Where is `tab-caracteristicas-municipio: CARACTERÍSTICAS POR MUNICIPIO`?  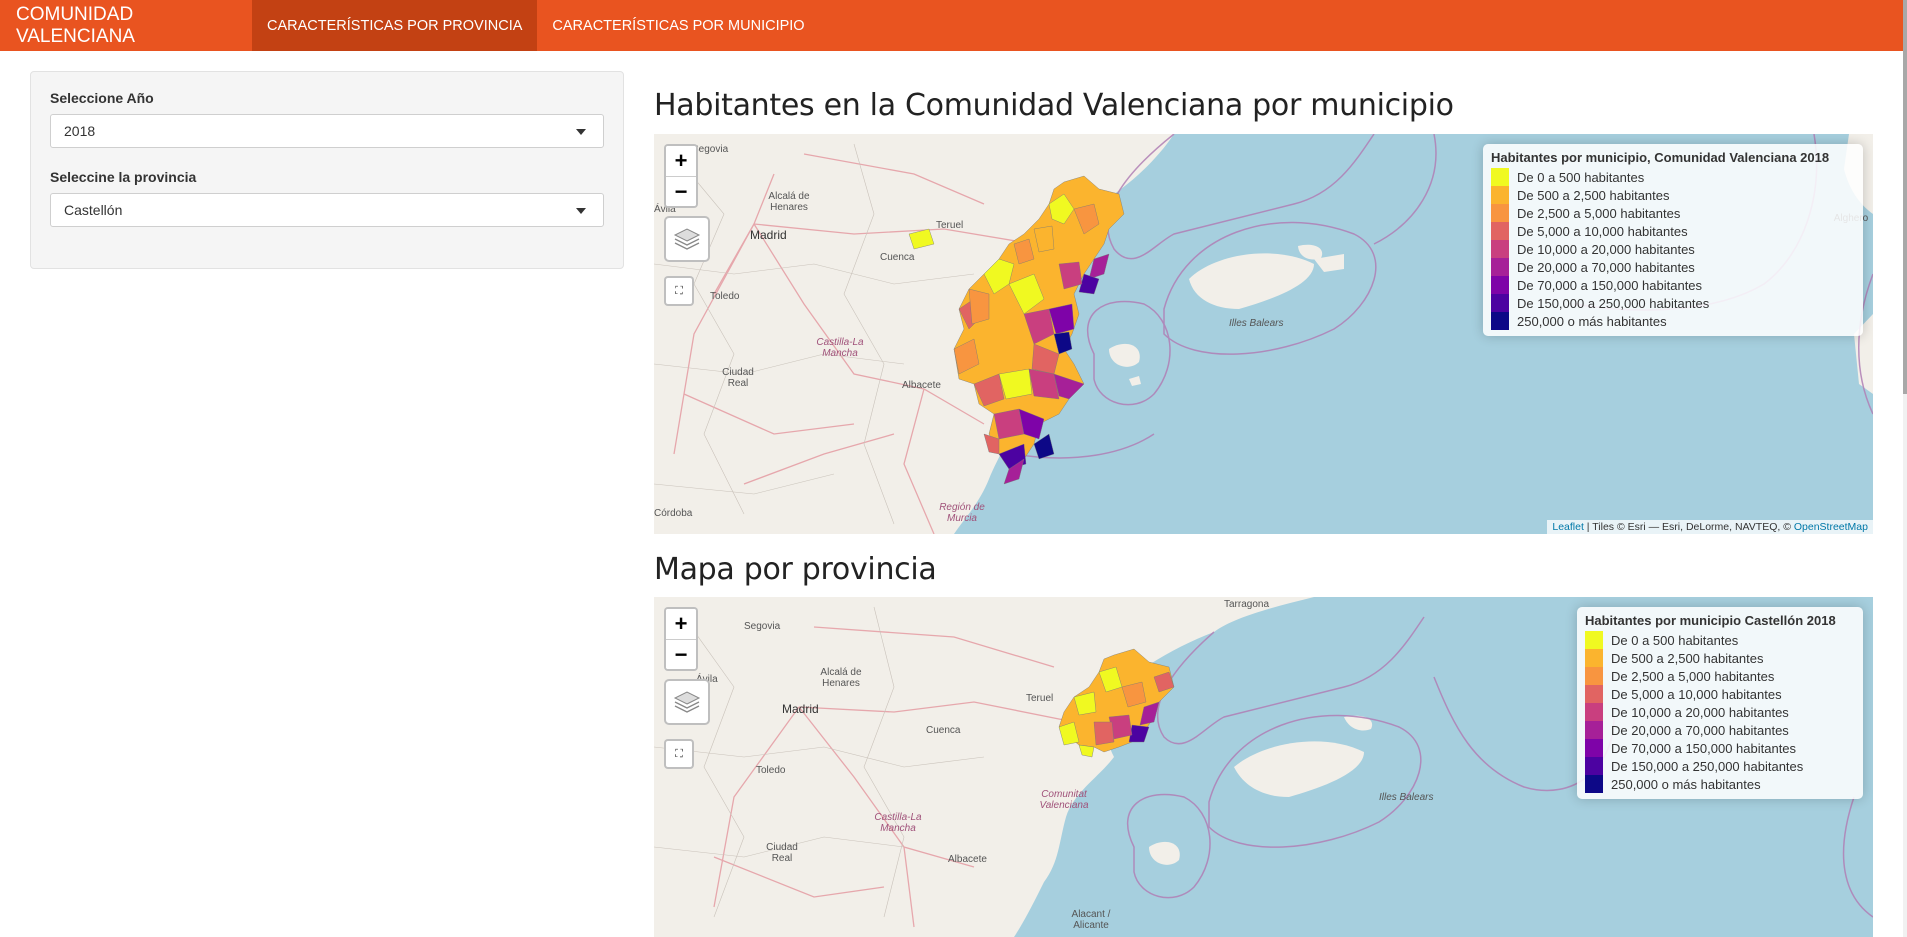
tab-caracteristicas-municipio: CARACTERÍSTICAS POR MUNICIPIO is located at coordinates (678, 25).